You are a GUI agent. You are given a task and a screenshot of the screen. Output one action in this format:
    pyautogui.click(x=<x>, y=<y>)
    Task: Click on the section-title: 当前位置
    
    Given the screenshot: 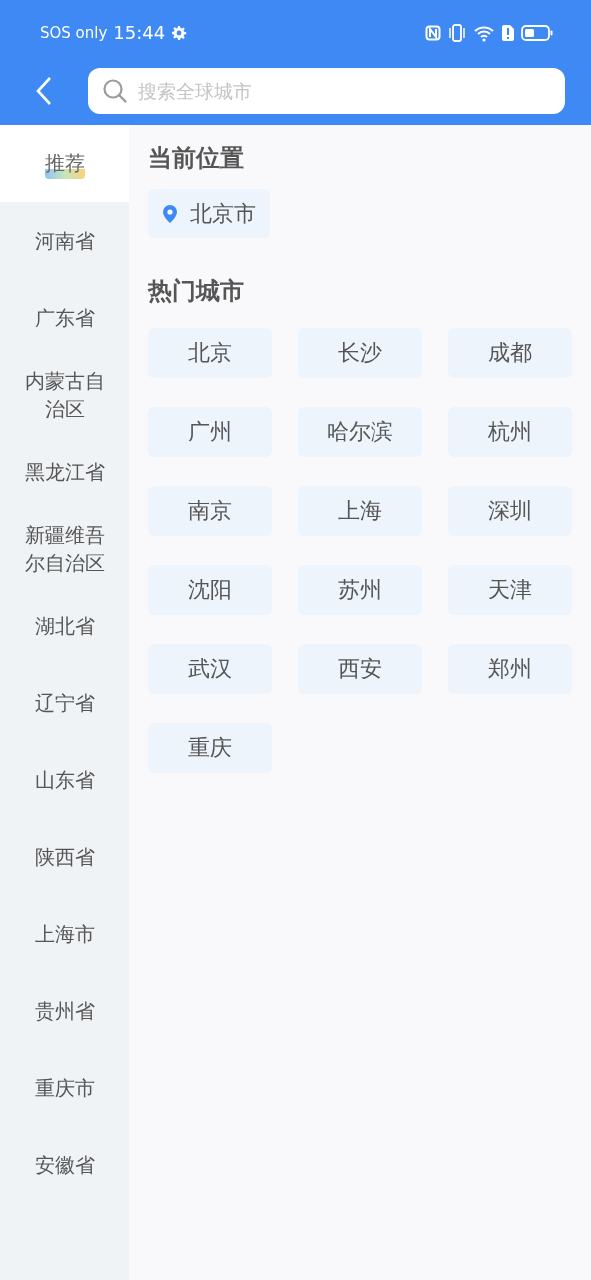 What is the action you would take?
    pyautogui.click(x=196, y=158)
    